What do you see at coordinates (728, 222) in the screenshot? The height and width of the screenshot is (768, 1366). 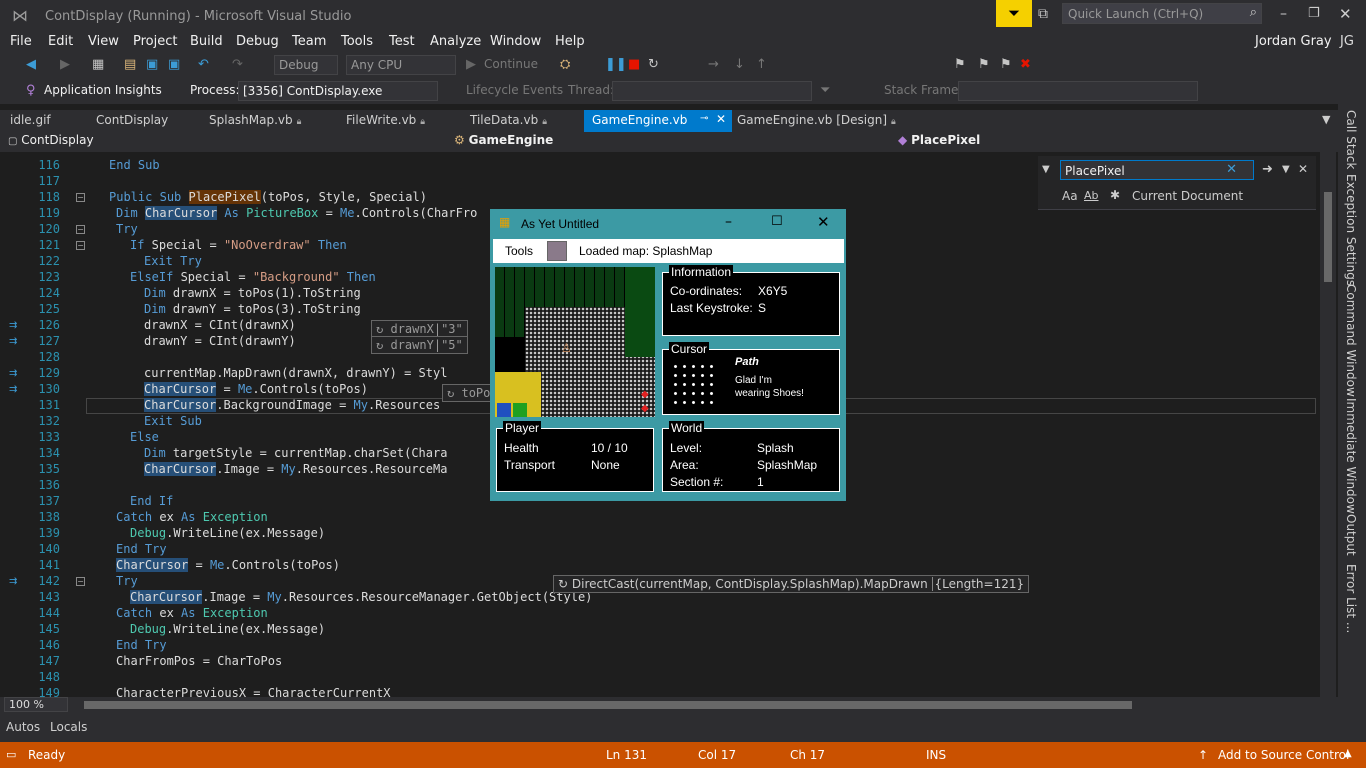 I see `app-minimize-button: –` at bounding box center [728, 222].